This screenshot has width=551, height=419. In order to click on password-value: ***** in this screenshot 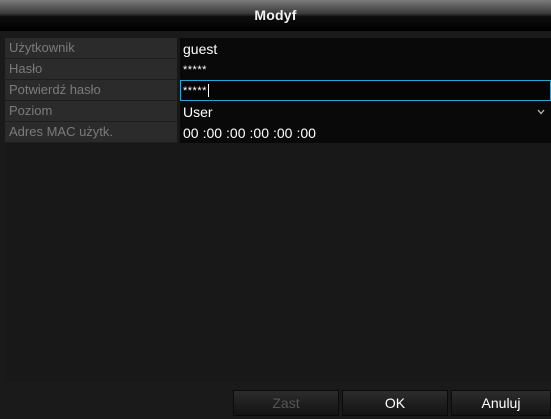, I will do `click(195, 70)`.